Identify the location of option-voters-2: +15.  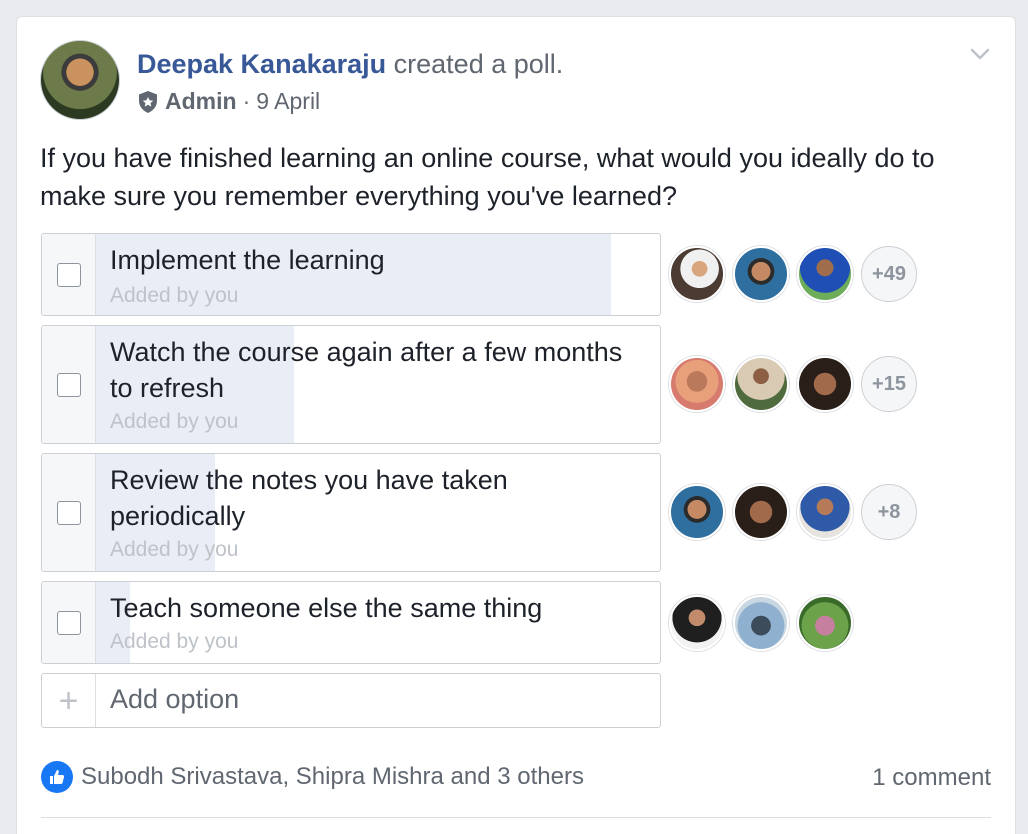
(793, 384).